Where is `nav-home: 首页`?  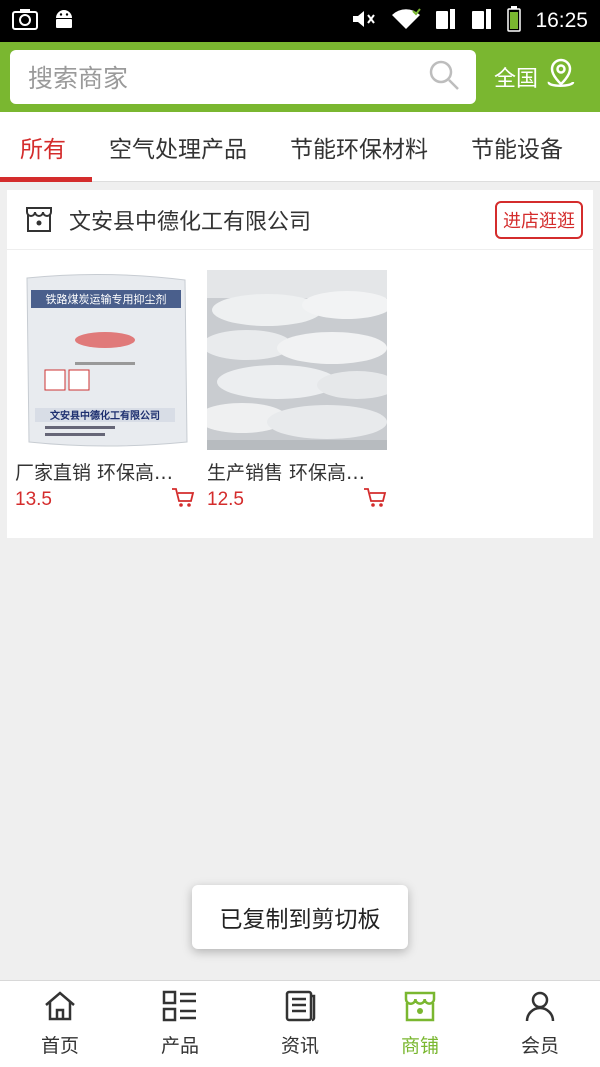 nav-home: 首页 is located at coordinates (60, 1024).